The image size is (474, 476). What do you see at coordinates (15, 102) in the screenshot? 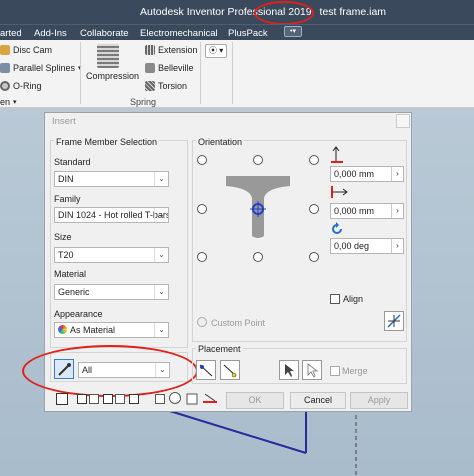
I see `chevron-down-icon: ▾` at bounding box center [15, 102].